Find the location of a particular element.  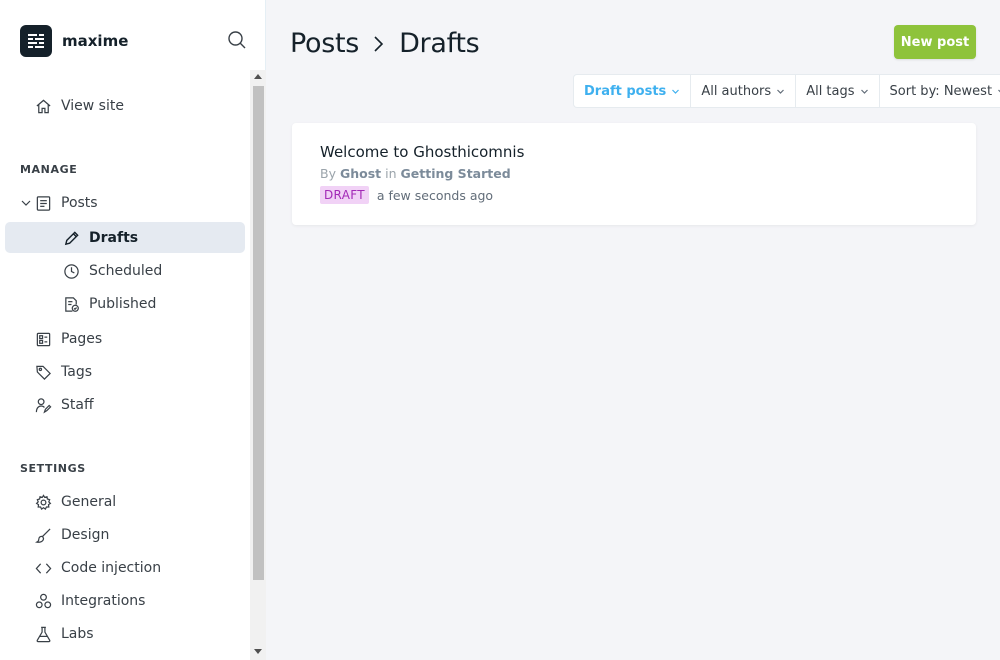

sidebar-scrollbar is located at coordinates (258, 365).